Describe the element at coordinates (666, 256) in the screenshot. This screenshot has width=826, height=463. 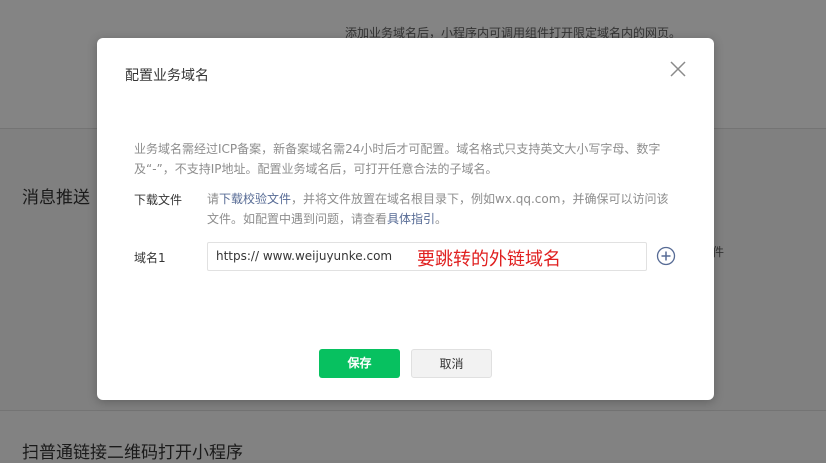
I see `plus-circle-icon` at that location.